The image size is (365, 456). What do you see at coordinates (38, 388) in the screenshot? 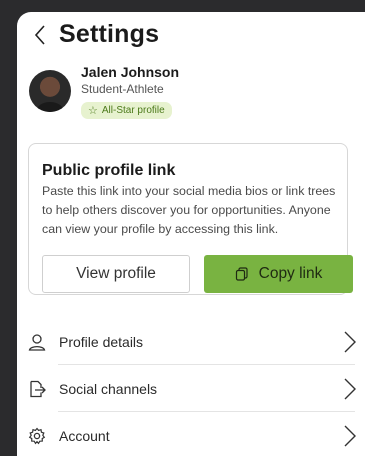
I see `share-icon` at bounding box center [38, 388].